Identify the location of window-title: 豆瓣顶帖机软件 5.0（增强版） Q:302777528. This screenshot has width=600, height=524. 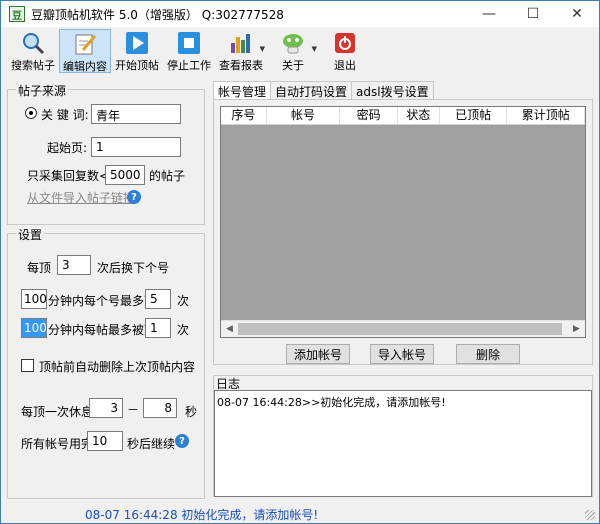
(157, 14).